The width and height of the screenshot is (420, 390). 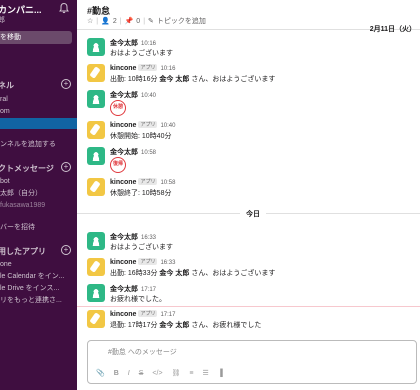 What do you see at coordinates (248, 306) in the screenshot?
I see `new-message-line` at bounding box center [248, 306].